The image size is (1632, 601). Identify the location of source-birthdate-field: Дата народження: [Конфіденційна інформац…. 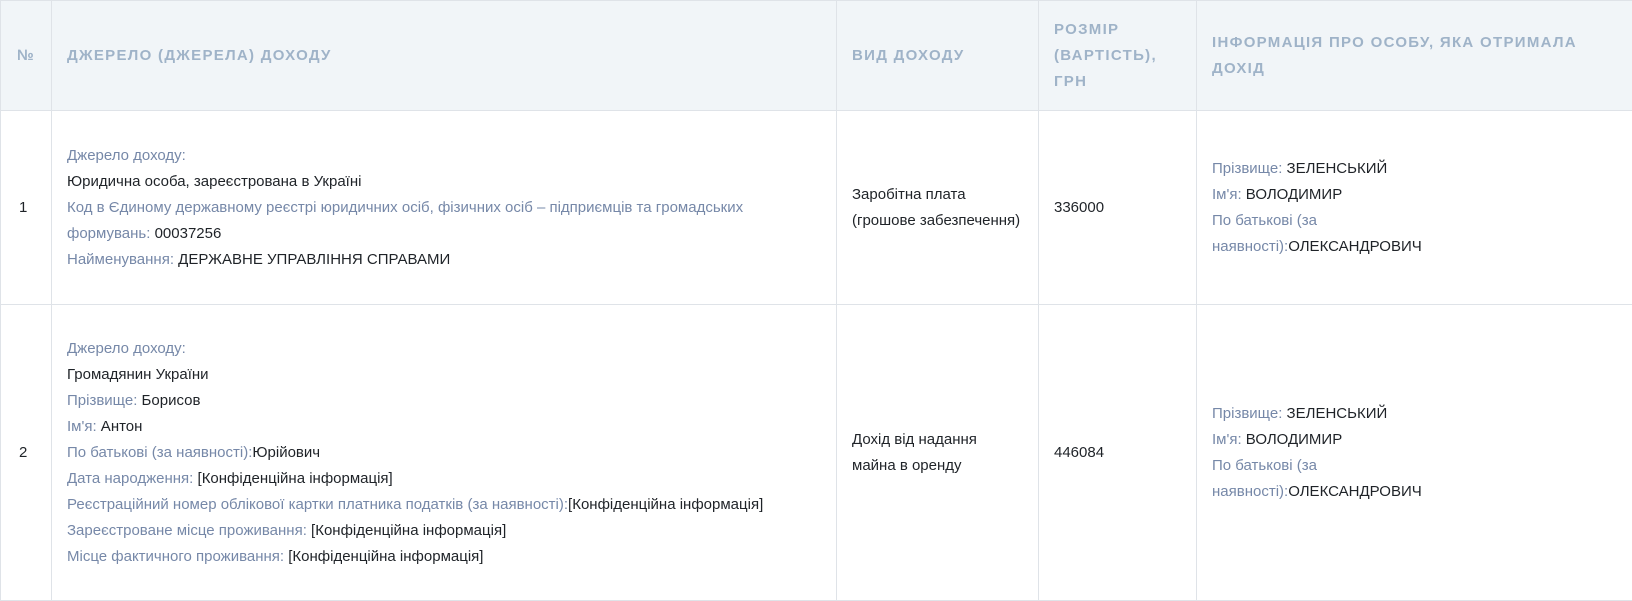
(444, 479).